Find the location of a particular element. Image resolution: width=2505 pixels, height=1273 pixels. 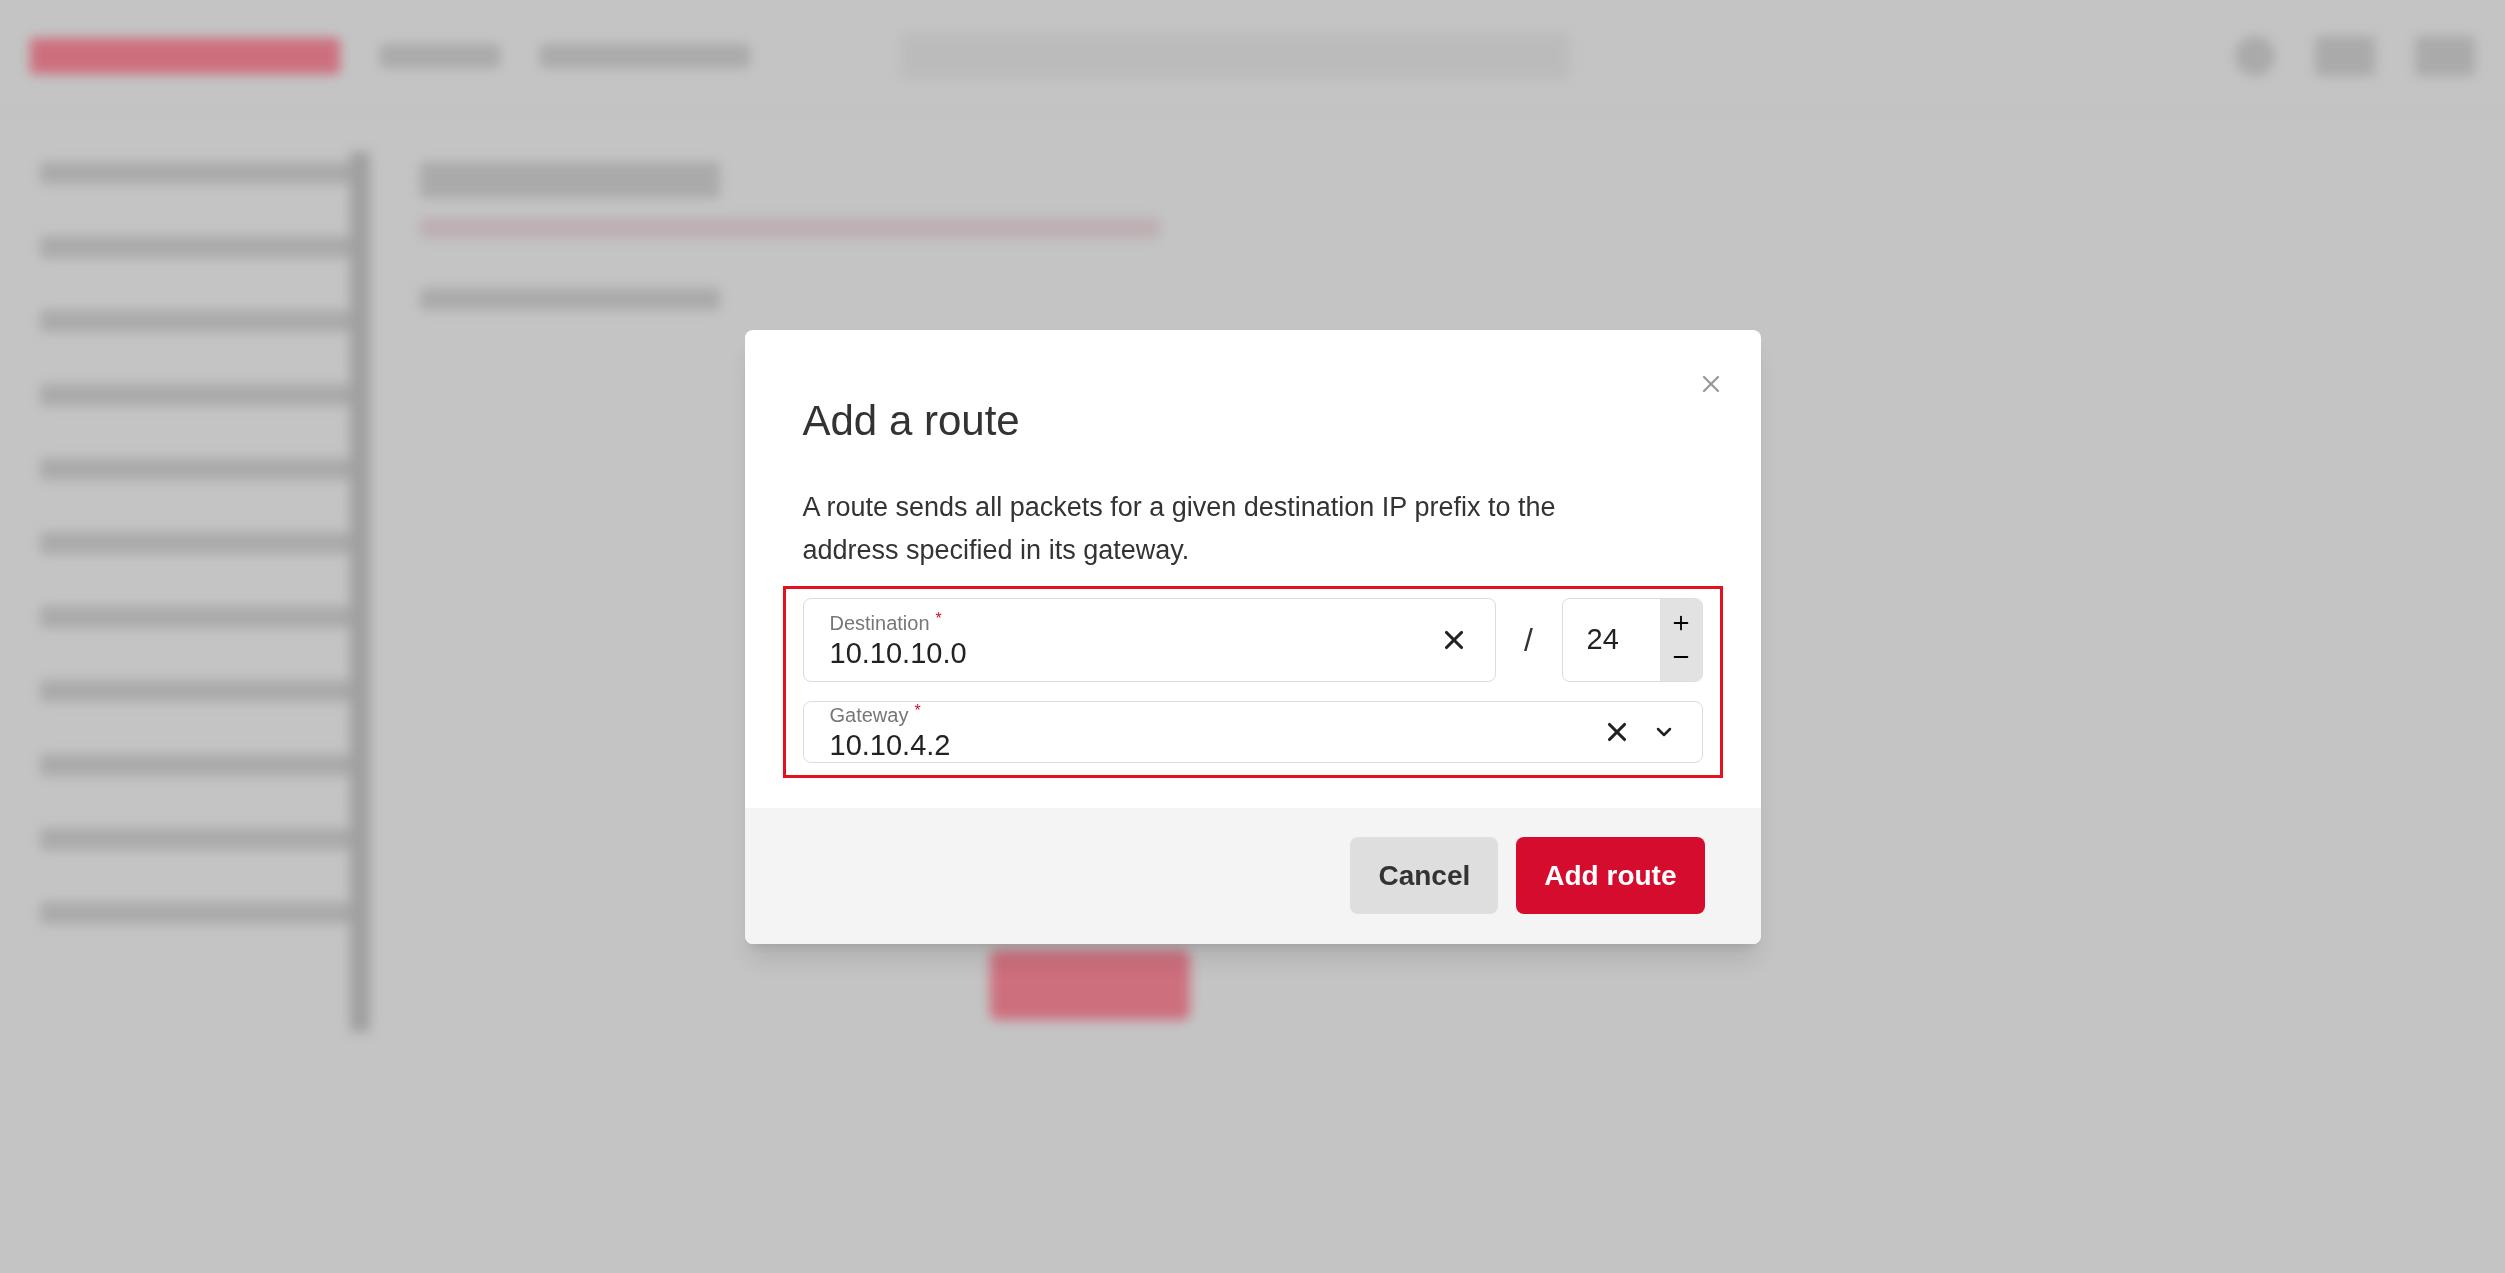

destination-field: Destination * 10.10.10.0 is located at coordinates (1149, 639).